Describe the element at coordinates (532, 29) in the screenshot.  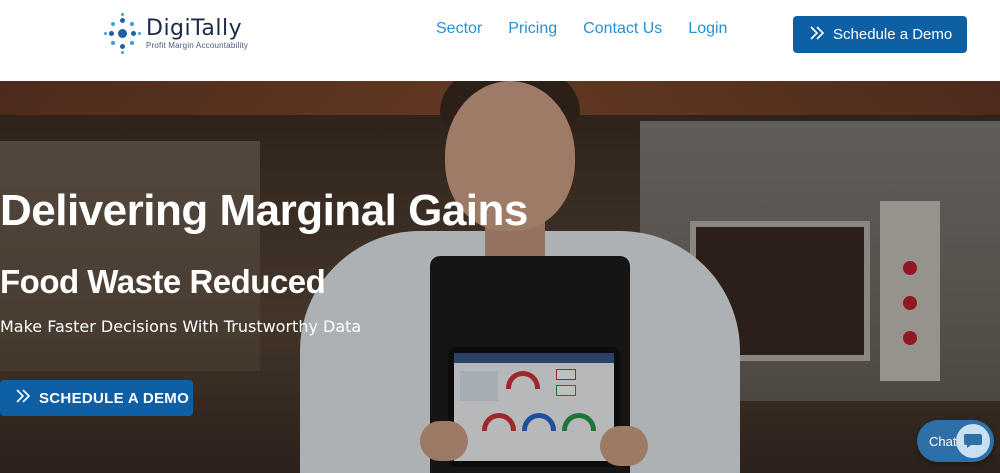
I see `nav-pricing: Pricing` at that location.